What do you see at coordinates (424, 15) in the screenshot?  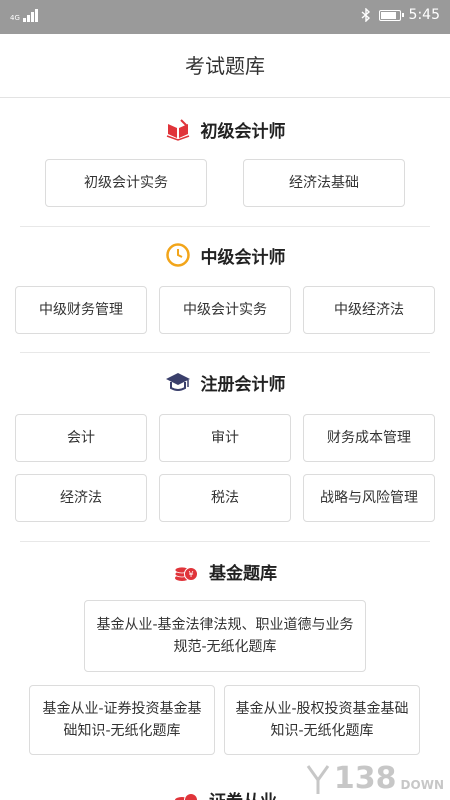 I see `status-time: 5:45` at bounding box center [424, 15].